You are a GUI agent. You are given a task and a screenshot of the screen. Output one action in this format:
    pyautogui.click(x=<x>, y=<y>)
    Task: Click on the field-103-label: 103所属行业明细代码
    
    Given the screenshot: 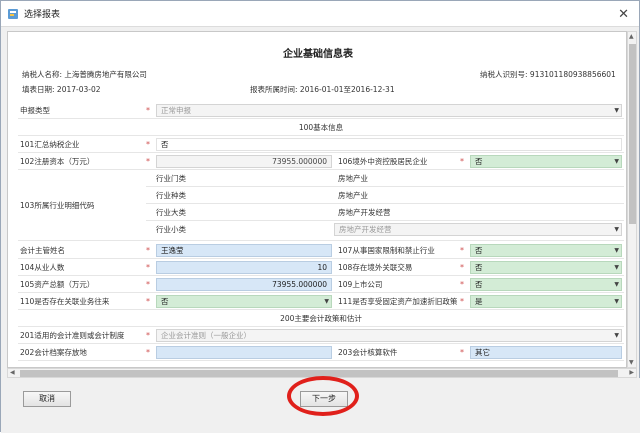 What is the action you would take?
    pyautogui.click(x=57, y=205)
    